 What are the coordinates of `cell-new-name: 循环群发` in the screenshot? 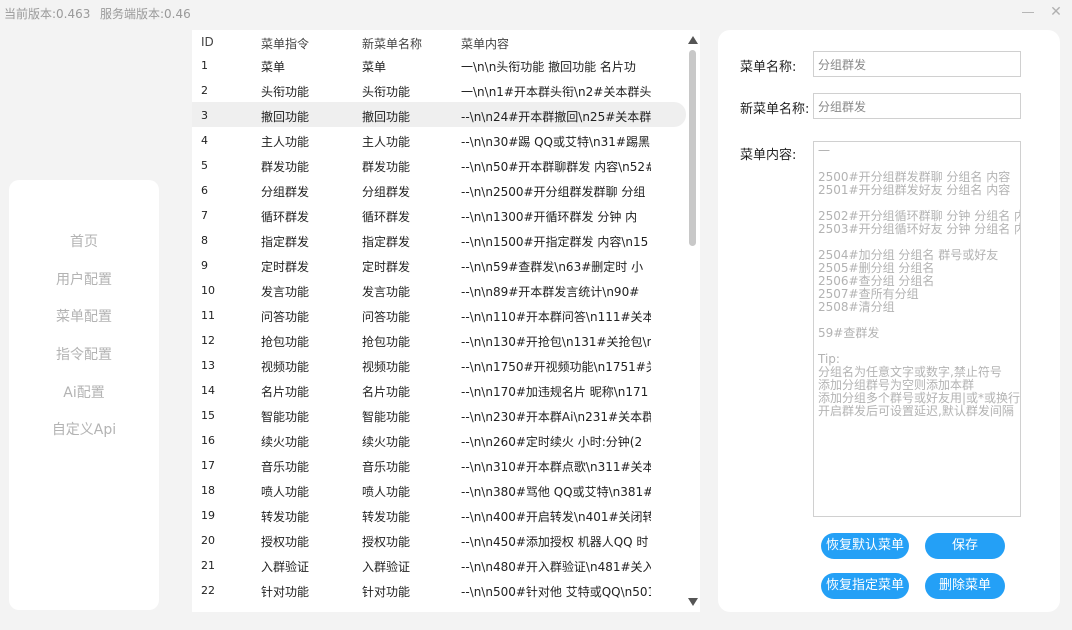 It's located at (386, 217).